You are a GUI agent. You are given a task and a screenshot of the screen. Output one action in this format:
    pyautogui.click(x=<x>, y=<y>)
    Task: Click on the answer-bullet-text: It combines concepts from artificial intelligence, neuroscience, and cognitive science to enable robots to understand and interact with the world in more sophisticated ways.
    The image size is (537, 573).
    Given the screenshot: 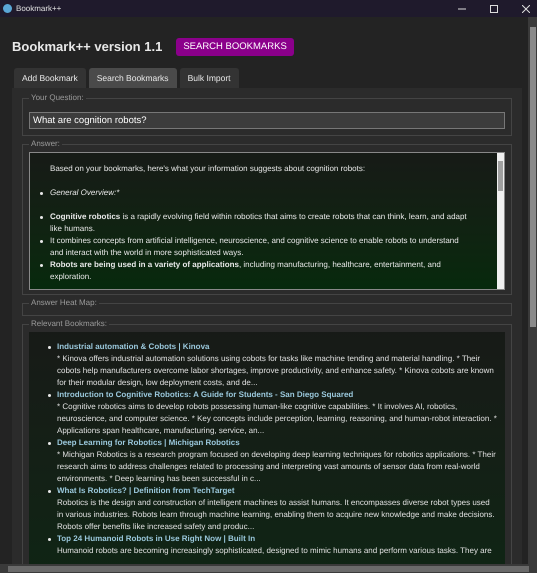 What is the action you would take?
    pyautogui.click(x=255, y=247)
    